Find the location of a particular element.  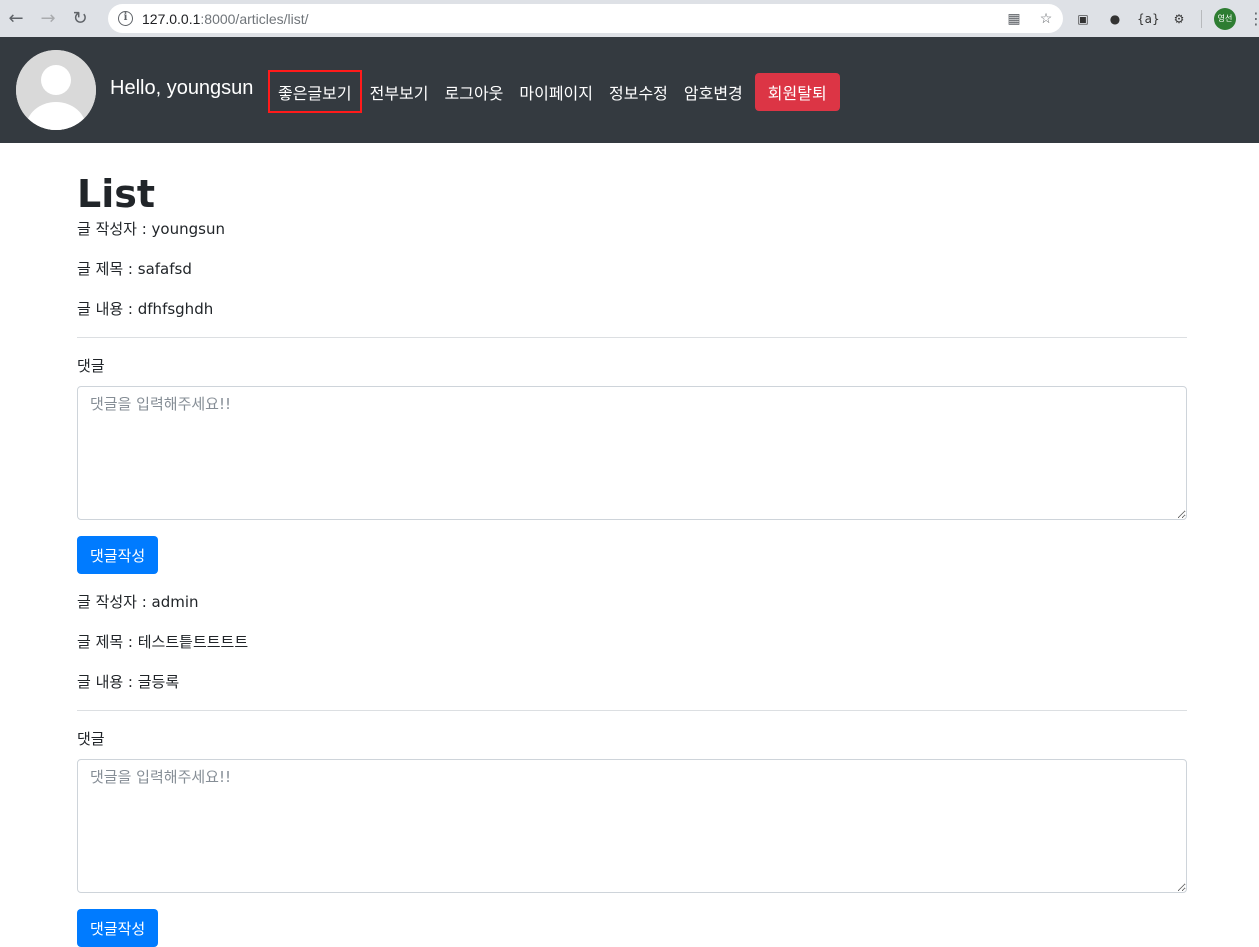

page-title: List is located at coordinates (116, 194).